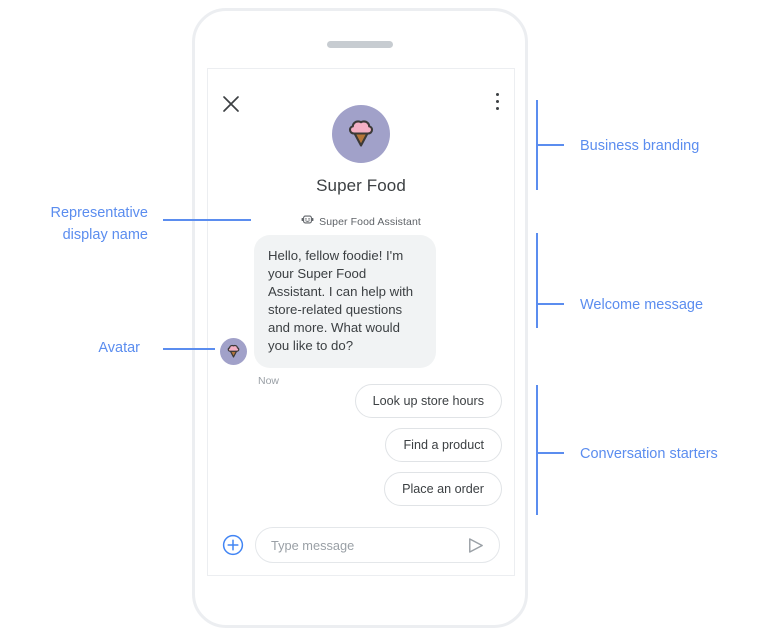 This screenshot has width=770, height=640. What do you see at coordinates (475, 545) in the screenshot?
I see `send-icon` at bounding box center [475, 545].